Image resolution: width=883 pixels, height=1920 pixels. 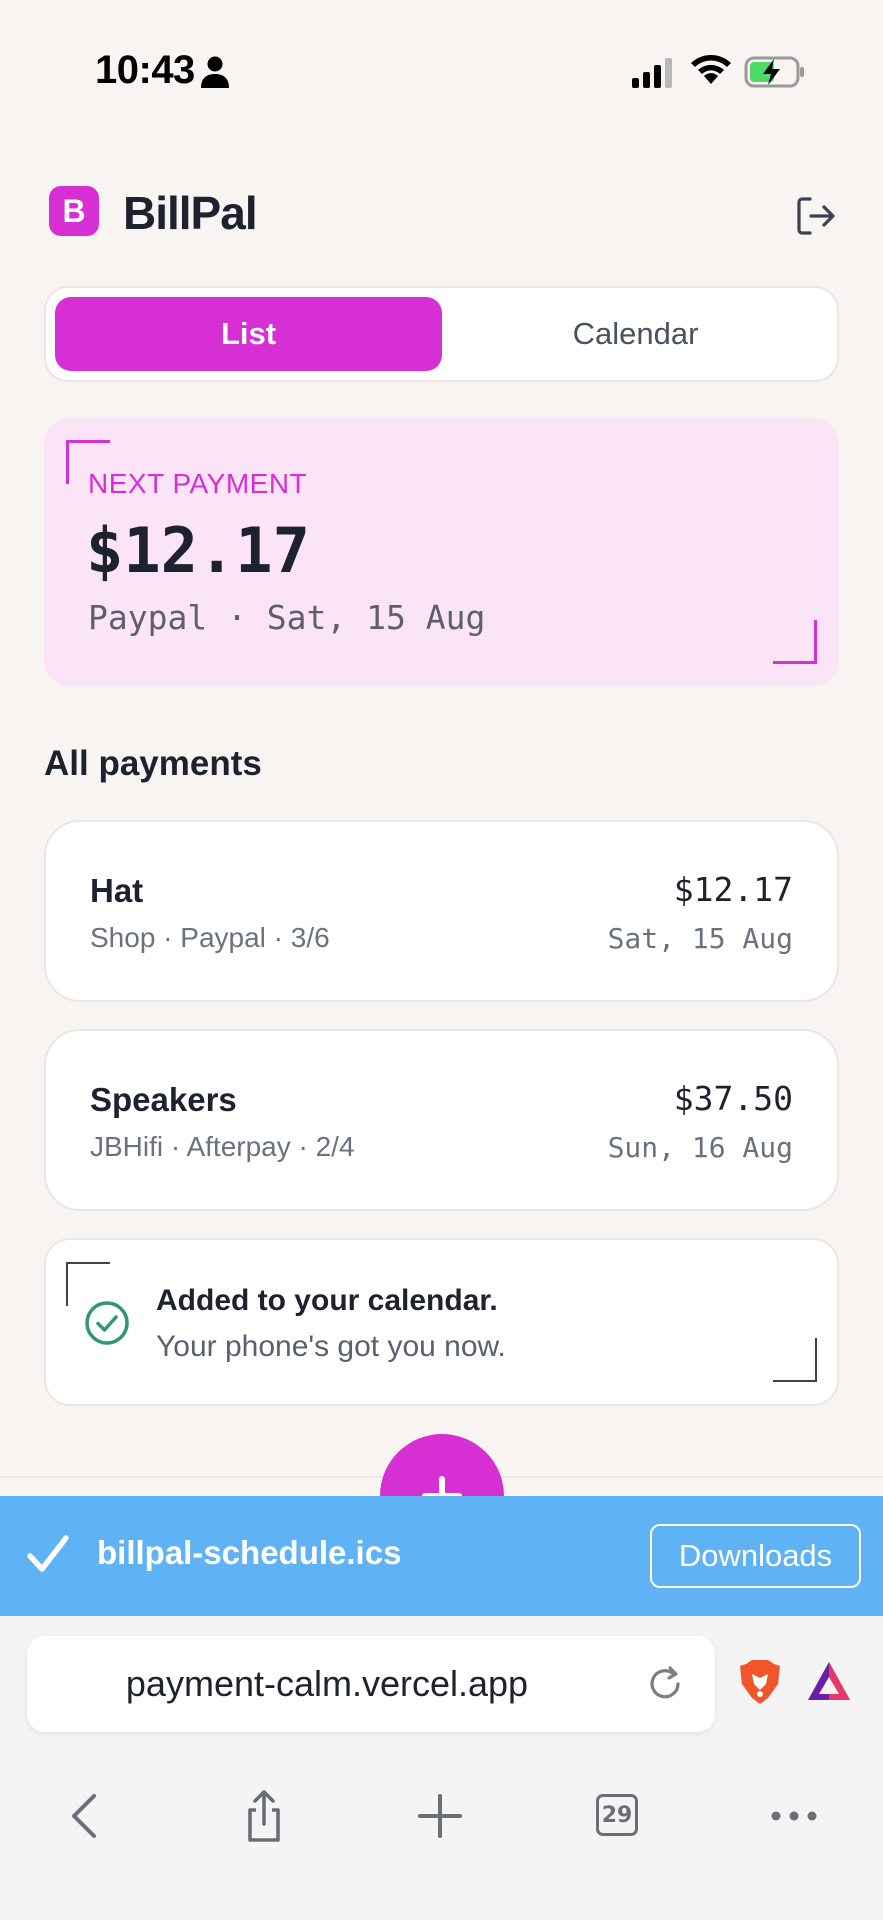 What do you see at coordinates (215, 72) in the screenshot?
I see `person-icon` at bounding box center [215, 72].